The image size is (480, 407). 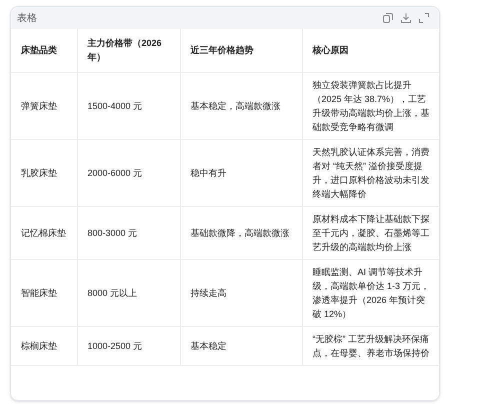 What do you see at coordinates (241, 292) in the screenshot?
I see `table-cell: 持续走高` at bounding box center [241, 292].